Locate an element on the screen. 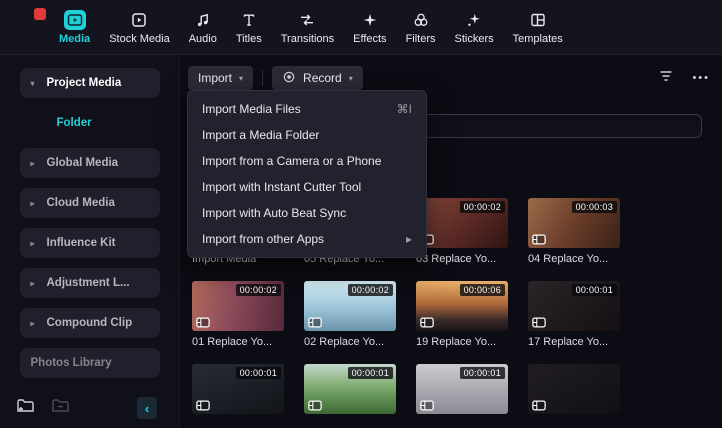 The width and height of the screenshot is (722, 428). import-button: Import ▾ is located at coordinates (221, 78).